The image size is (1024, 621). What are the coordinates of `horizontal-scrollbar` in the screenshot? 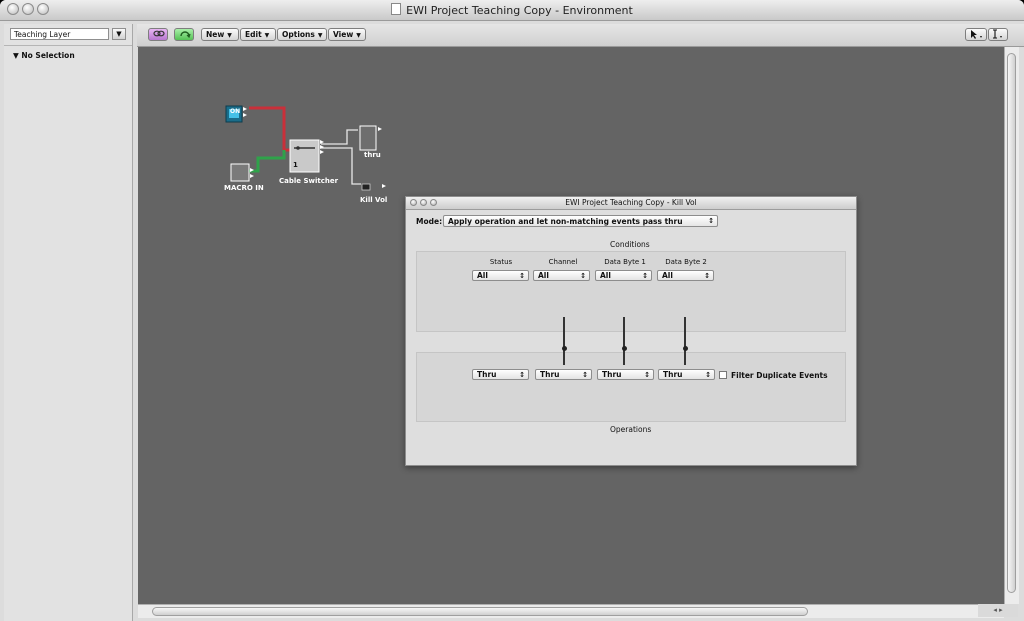 It's located at (571, 611).